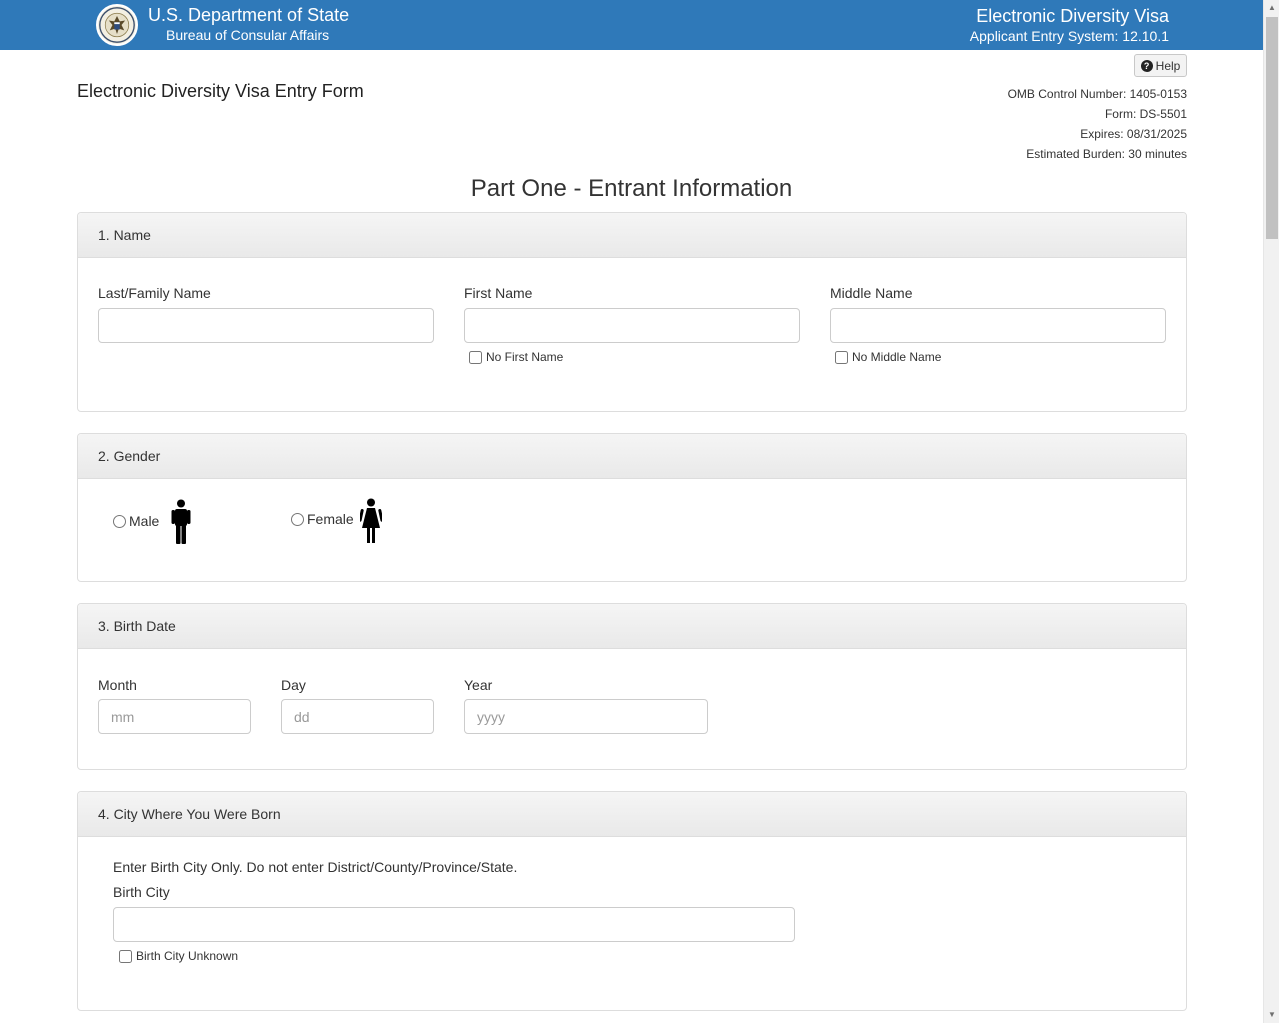  Describe the element at coordinates (1072, 16) in the screenshot. I see `system-title: Electronic Diversity Visa` at that location.